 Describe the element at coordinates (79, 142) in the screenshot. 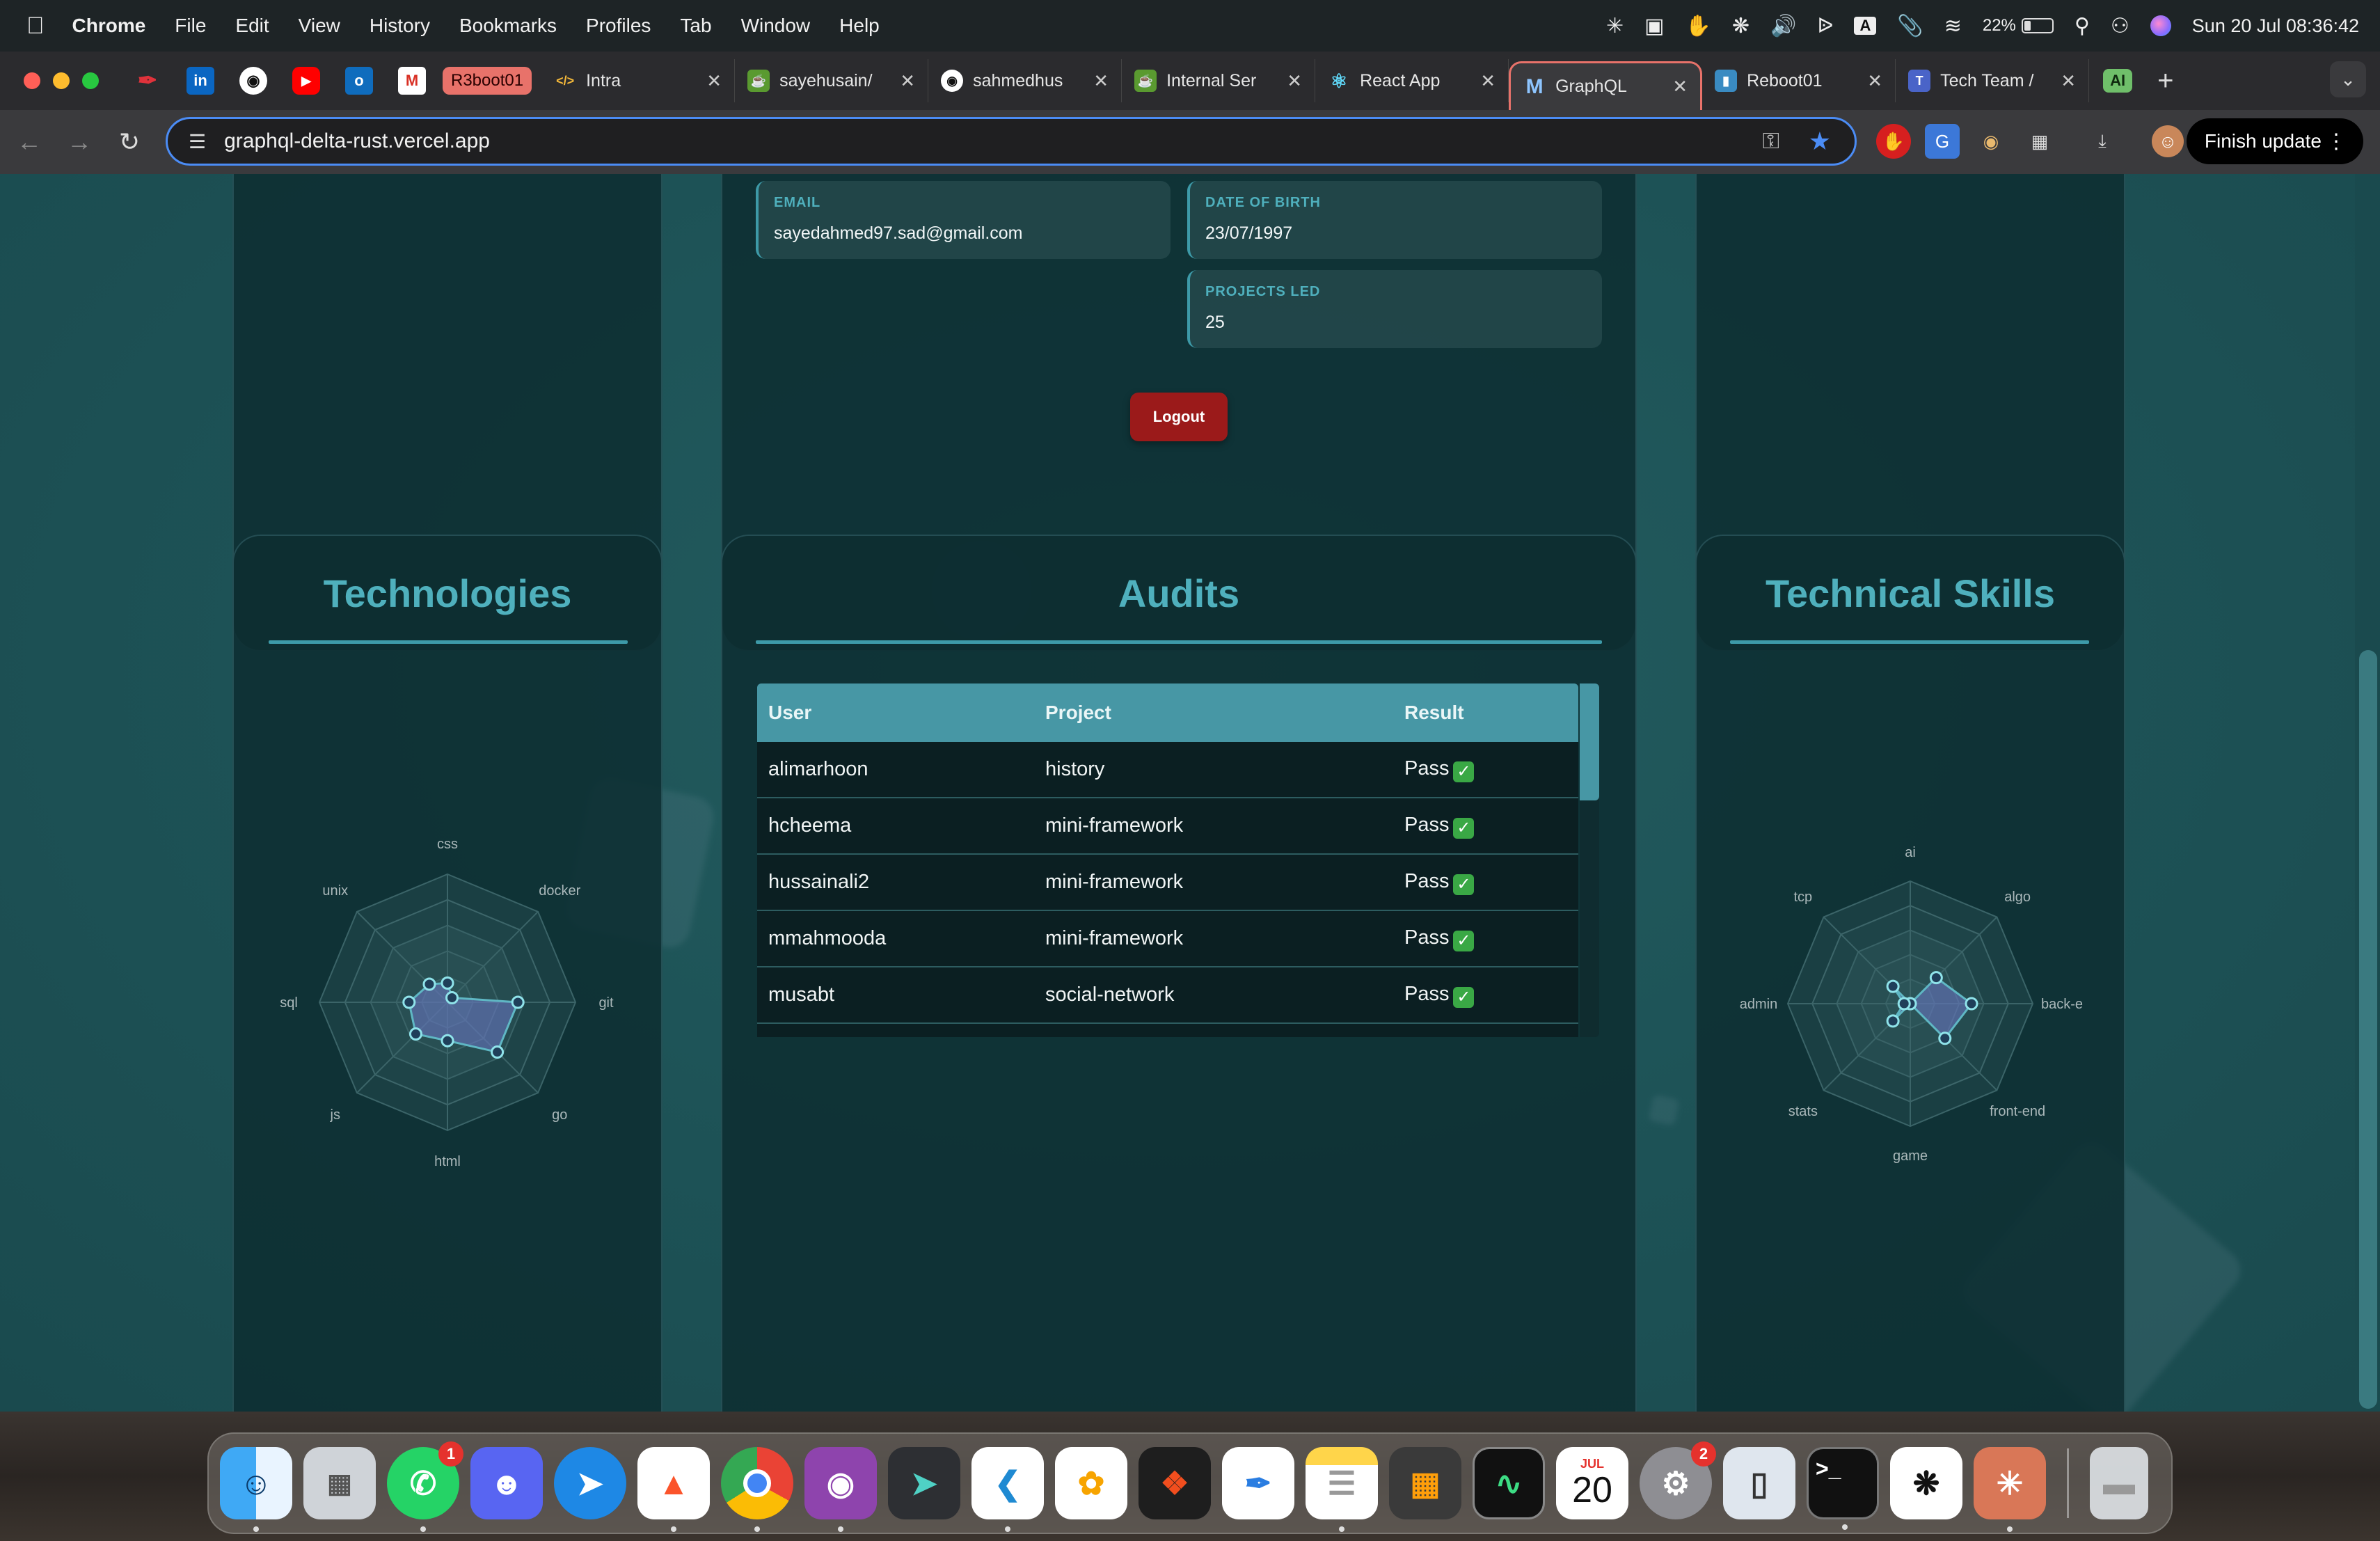

I see `forward-arrow-icon: →` at that location.